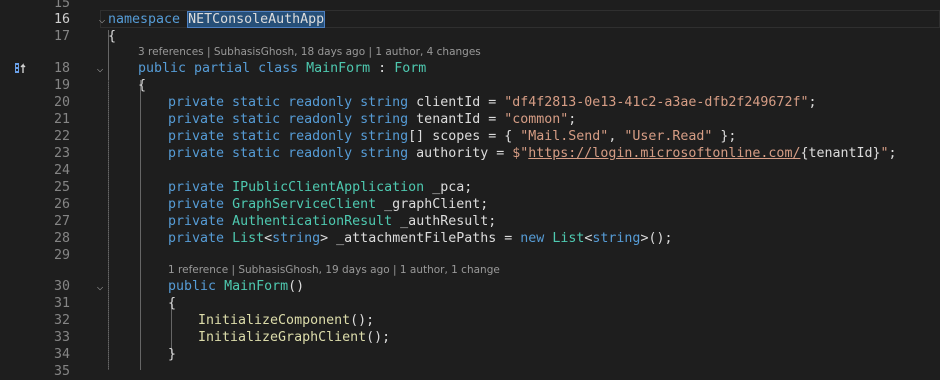  What do you see at coordinates (61, 119) in the screenshot?
I see `line-number: 21` at bounding box center [61, 119].